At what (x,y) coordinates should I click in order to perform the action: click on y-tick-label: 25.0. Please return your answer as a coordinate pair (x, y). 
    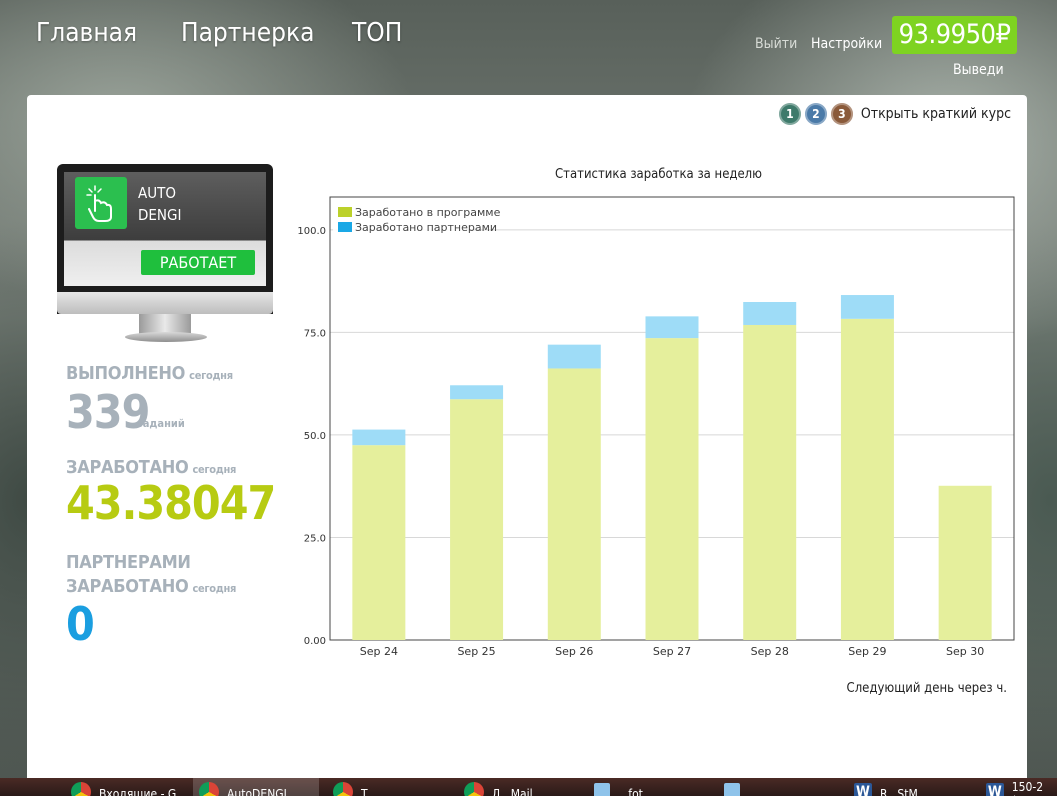
    Looking at the image, I should click on (315, 538).